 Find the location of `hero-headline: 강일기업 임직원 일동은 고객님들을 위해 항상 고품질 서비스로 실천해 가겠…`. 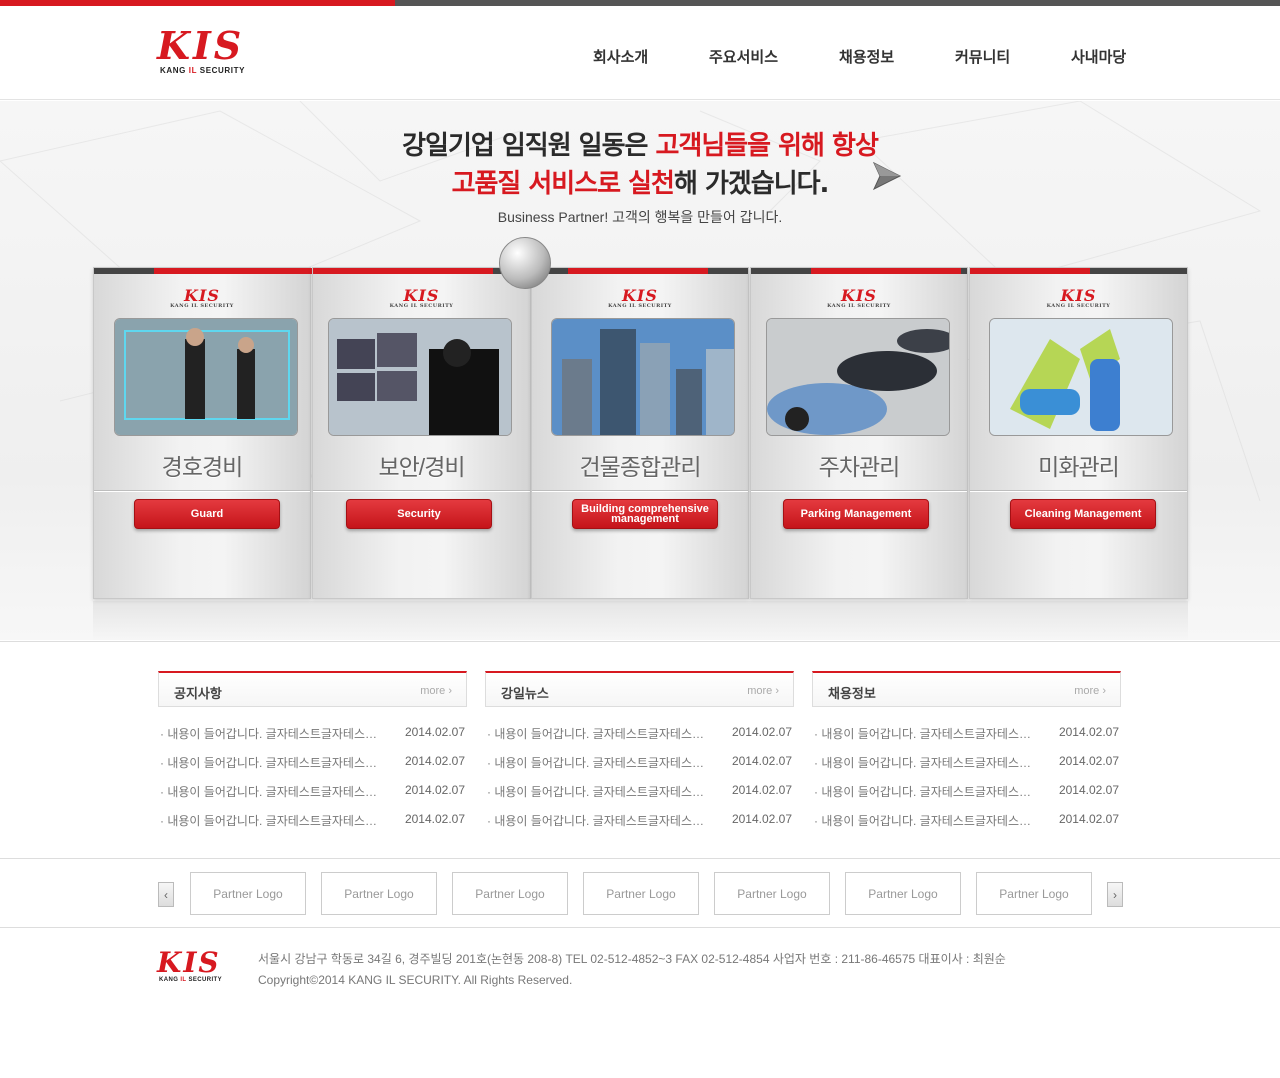

hero-headline: 강일기업 임직원 일동은 고객님들을 위해 항상 고품질 서비스로 실천해 가겠… is located at coordinates (640, 177).